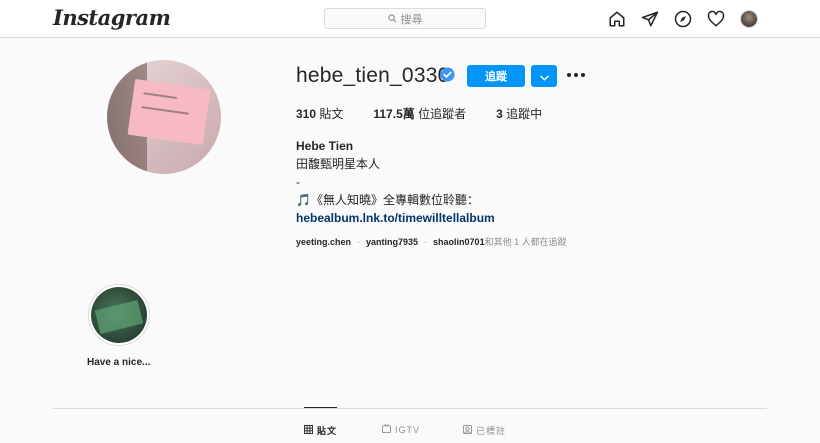 The image size is (820, 443). I want to click on tab-igtv: IGTV, so click(401, 429).